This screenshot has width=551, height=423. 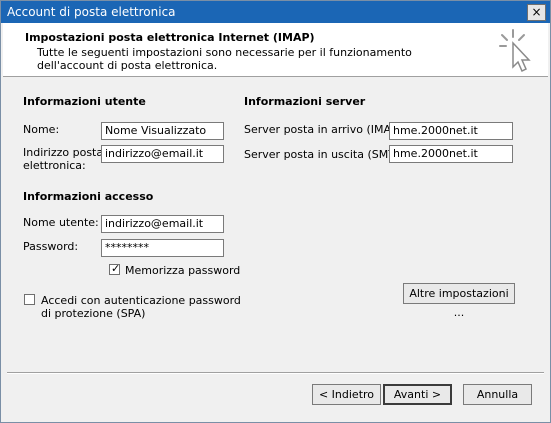 I want to click on user-info-title: Informazioni utente, so click(x=84, y=101).